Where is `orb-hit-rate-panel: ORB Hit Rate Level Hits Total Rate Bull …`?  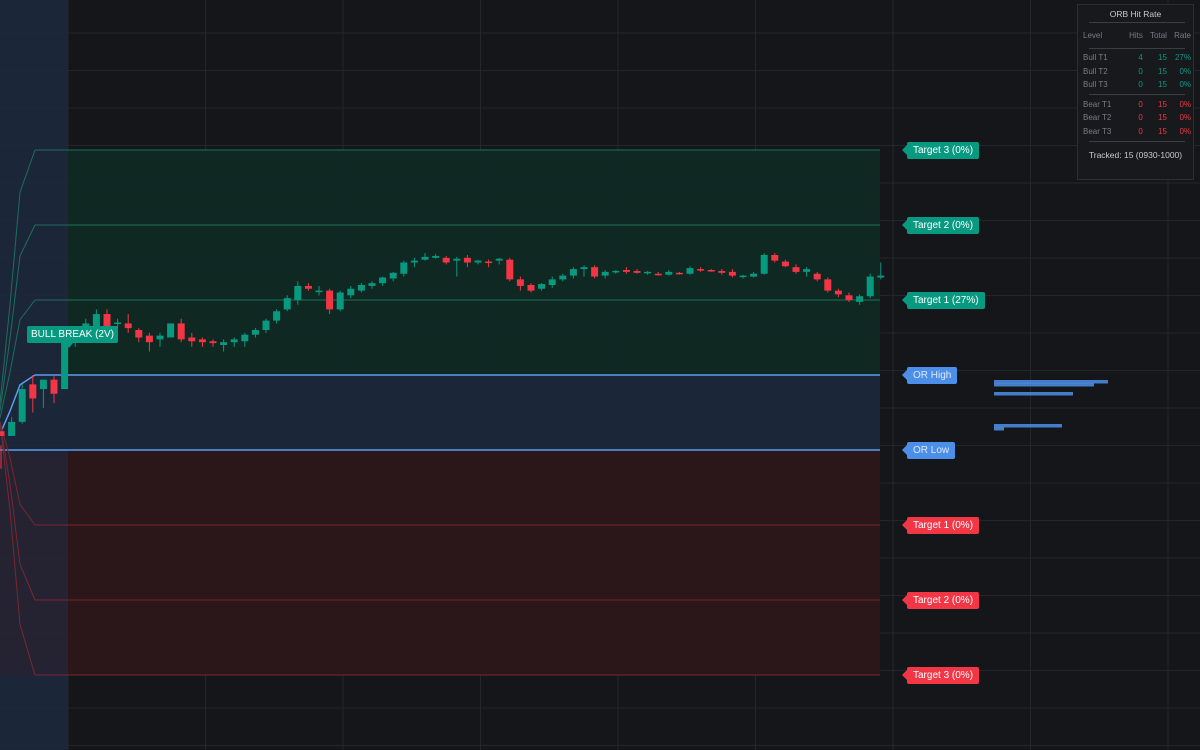 orb-hit-rate-panel: ORB Hit Rate Level Hits Total Rate Bull … is located at coordinates (1135, 92).